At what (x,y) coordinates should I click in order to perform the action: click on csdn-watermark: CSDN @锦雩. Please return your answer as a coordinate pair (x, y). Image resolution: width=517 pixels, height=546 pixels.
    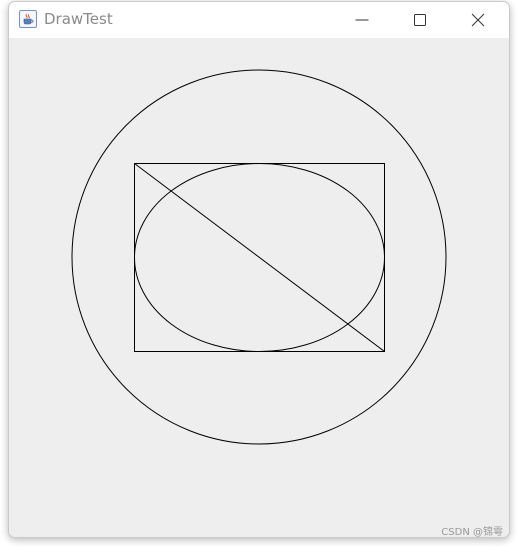
    Looking at the image, I should click on (472, 532).